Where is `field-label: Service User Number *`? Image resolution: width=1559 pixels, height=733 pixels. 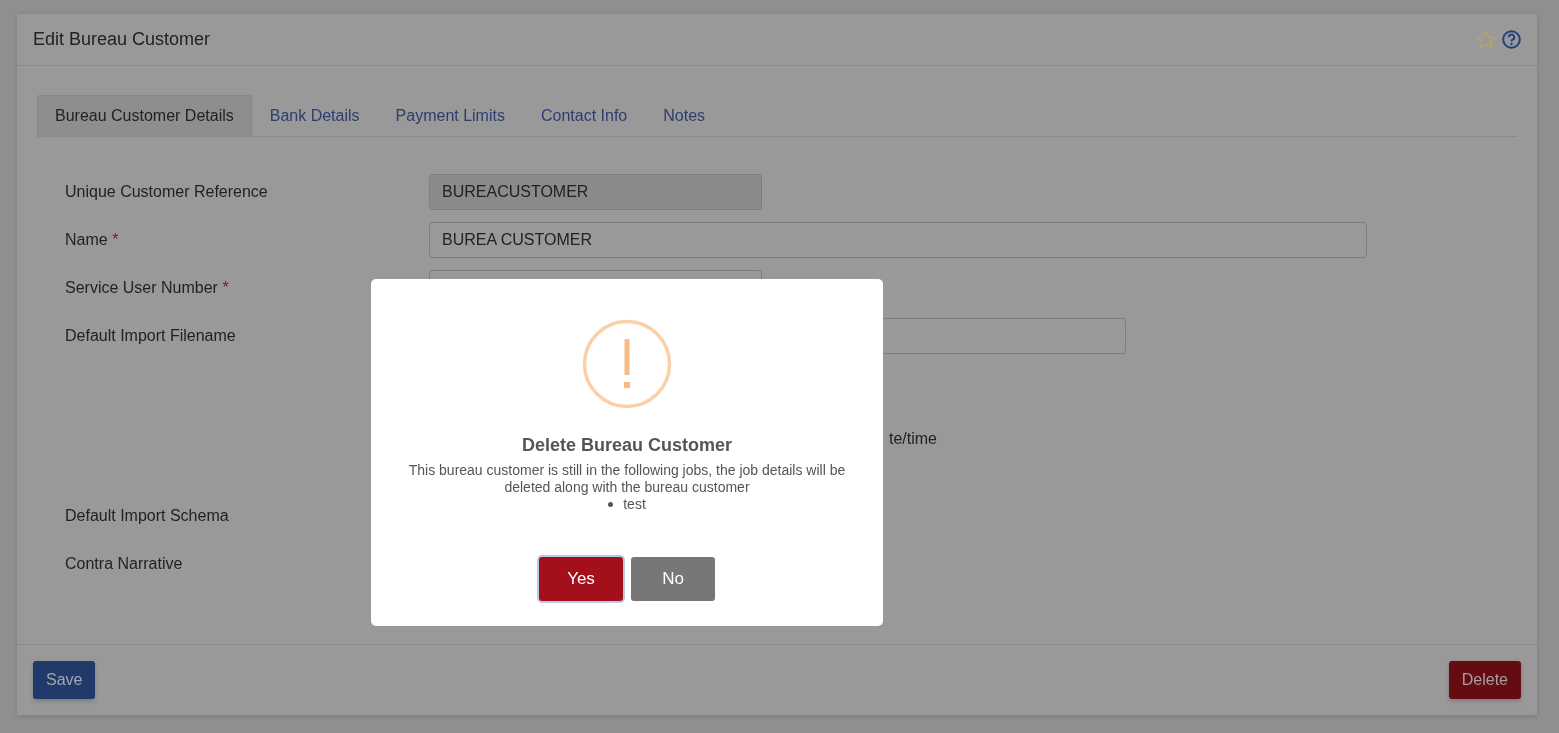 field-label: Service User Number * is located at coordinates (147, 288).